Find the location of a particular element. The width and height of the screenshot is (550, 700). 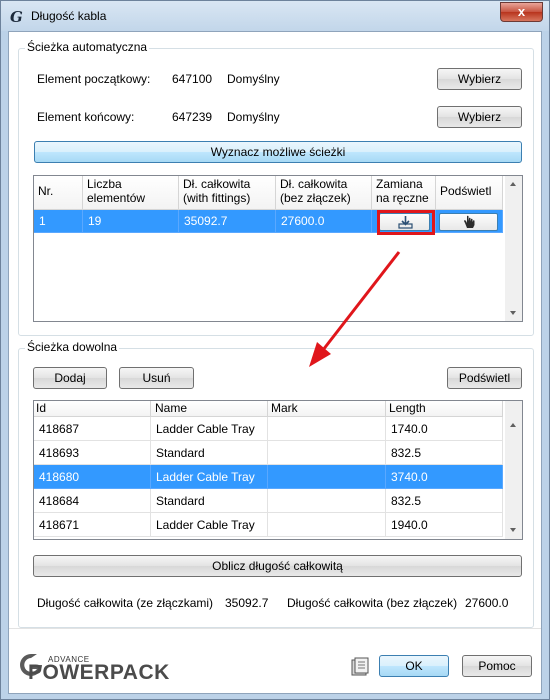

table-row: 418693 Standard 832.5 is located at coordinates (268, 453).